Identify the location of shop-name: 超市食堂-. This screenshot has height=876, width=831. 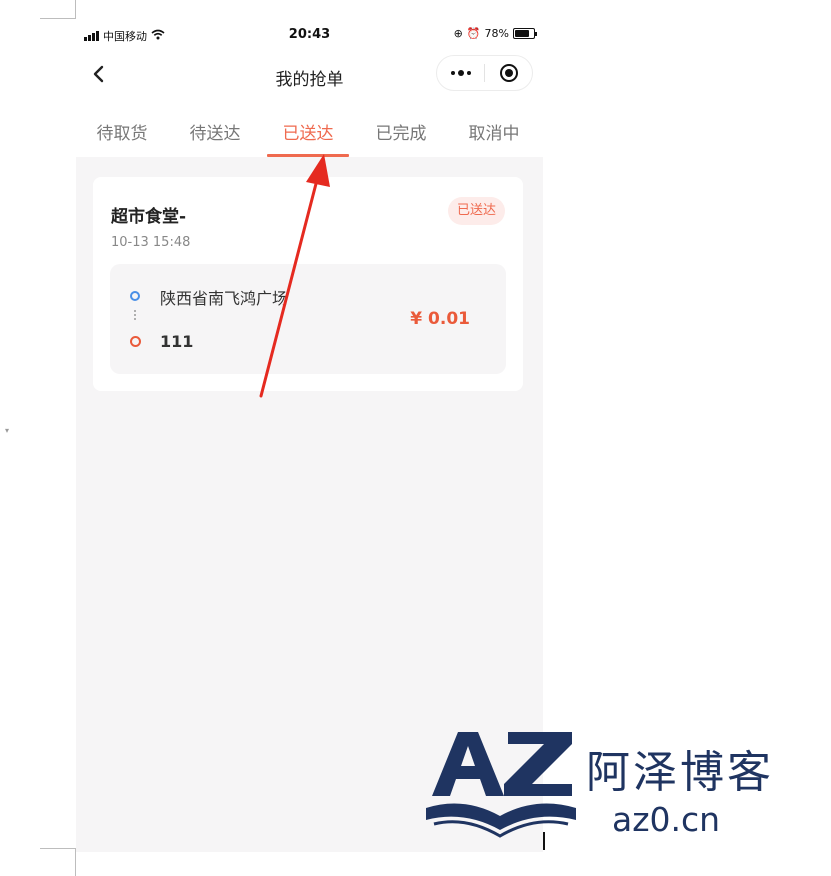
(149, 217).